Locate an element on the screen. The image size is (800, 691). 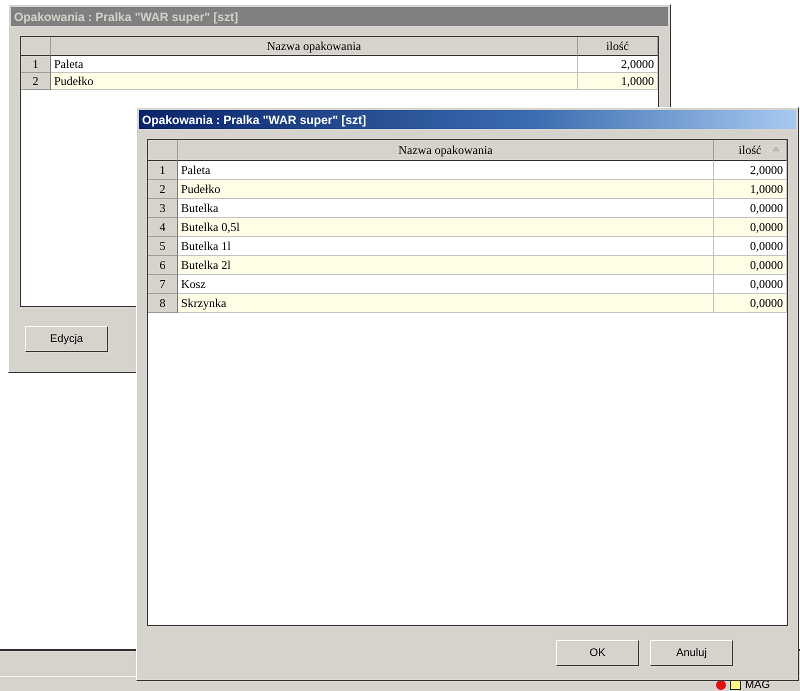
table-cell: Kosz is located at coordinates (446, 284).